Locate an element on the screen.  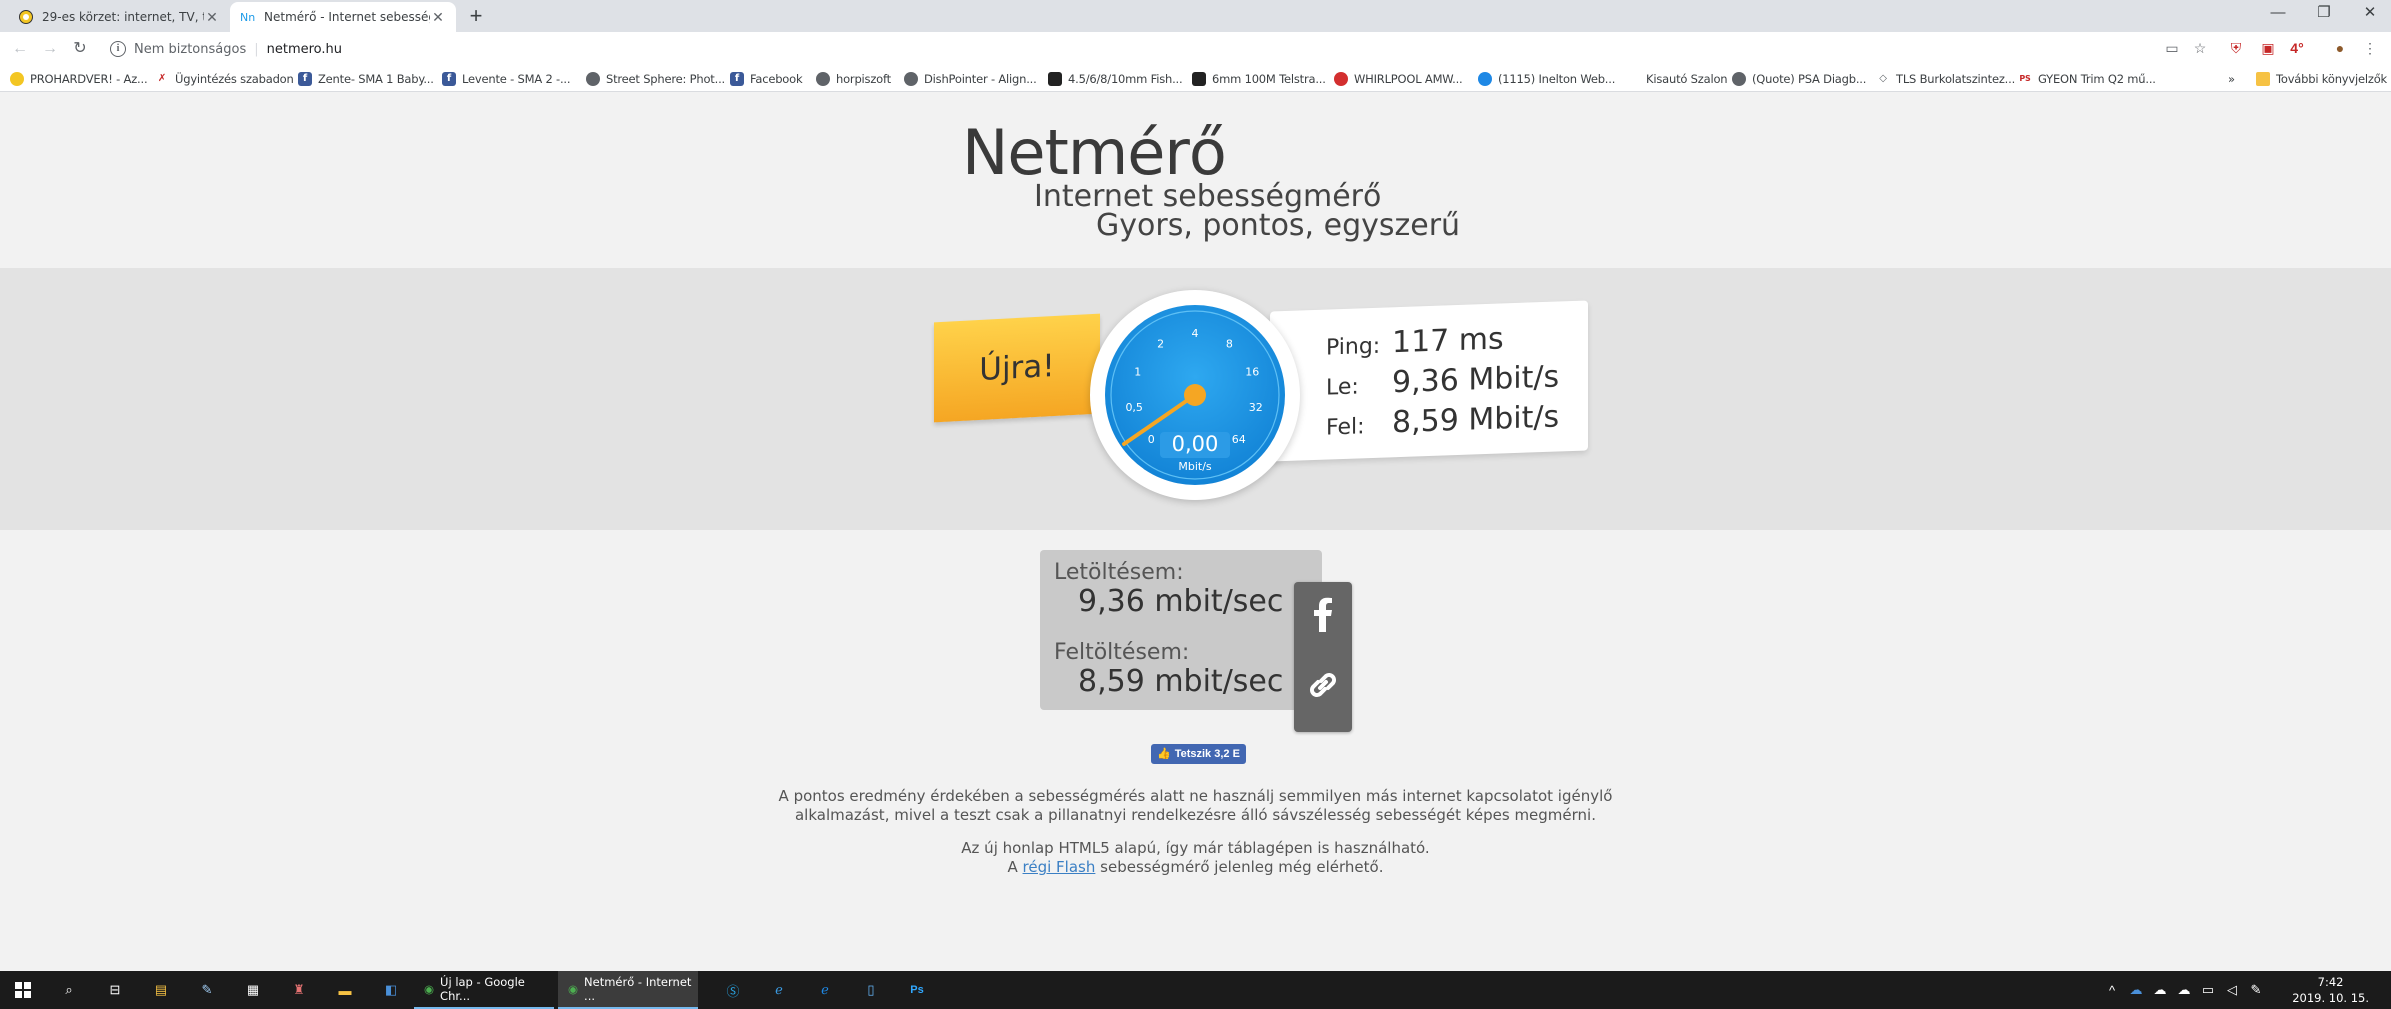
ping-label: Ping: is located at coordinates (1353, 347).